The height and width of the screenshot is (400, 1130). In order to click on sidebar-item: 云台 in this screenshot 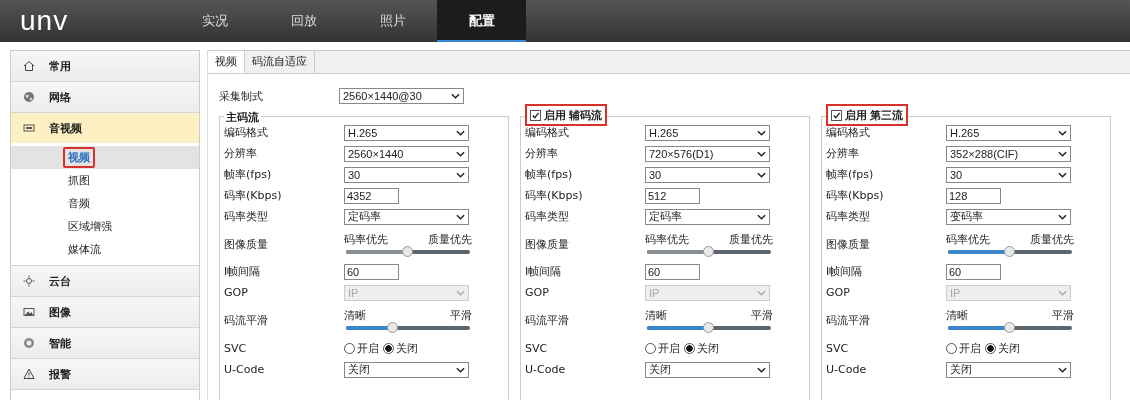, I will do `click(105, 281)`.